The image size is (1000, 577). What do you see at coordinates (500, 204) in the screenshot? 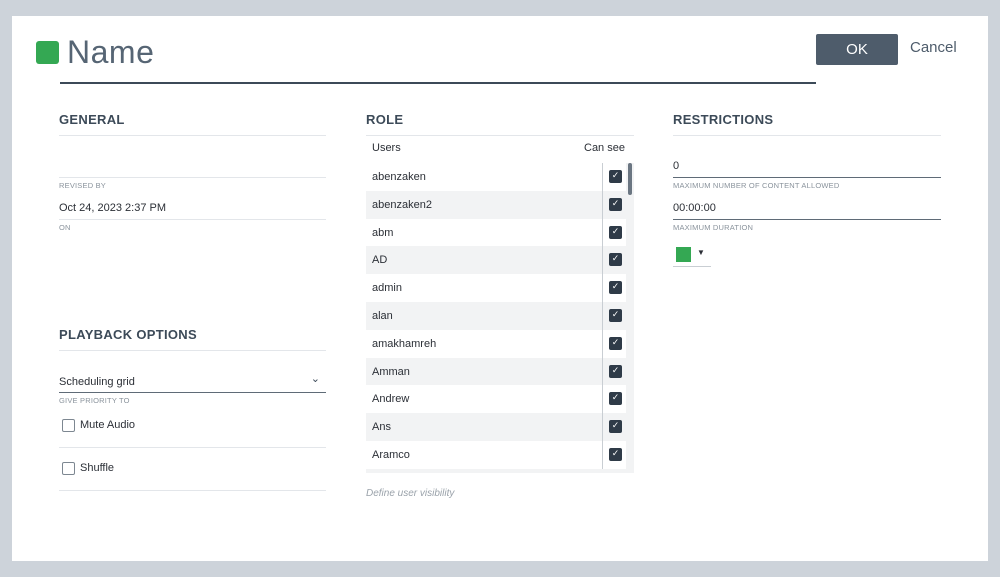
I see `list-item: abenzaken2 ✓` at bounding box center [500, 204].